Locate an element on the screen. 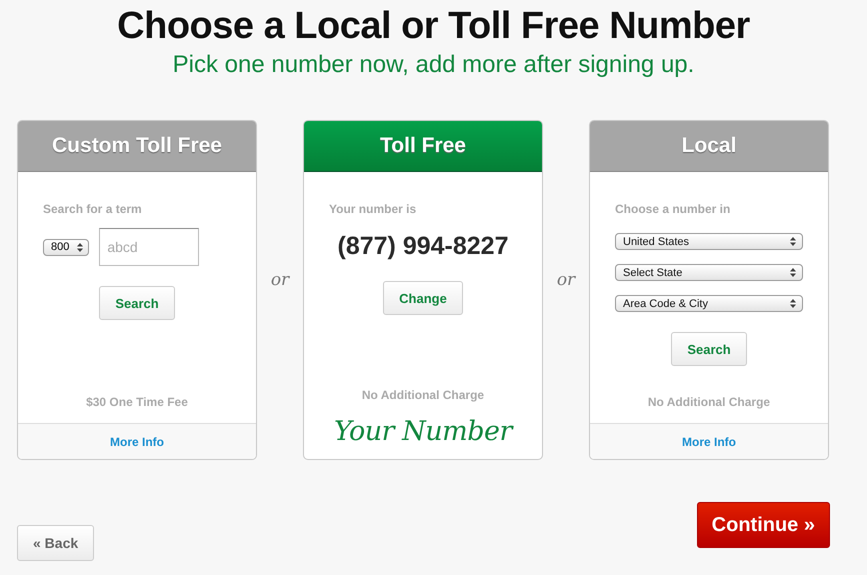 This screenshot has width=867, height=575. page-title: Choose a Local or Toll Free Number is located at coordinates (433, 26).